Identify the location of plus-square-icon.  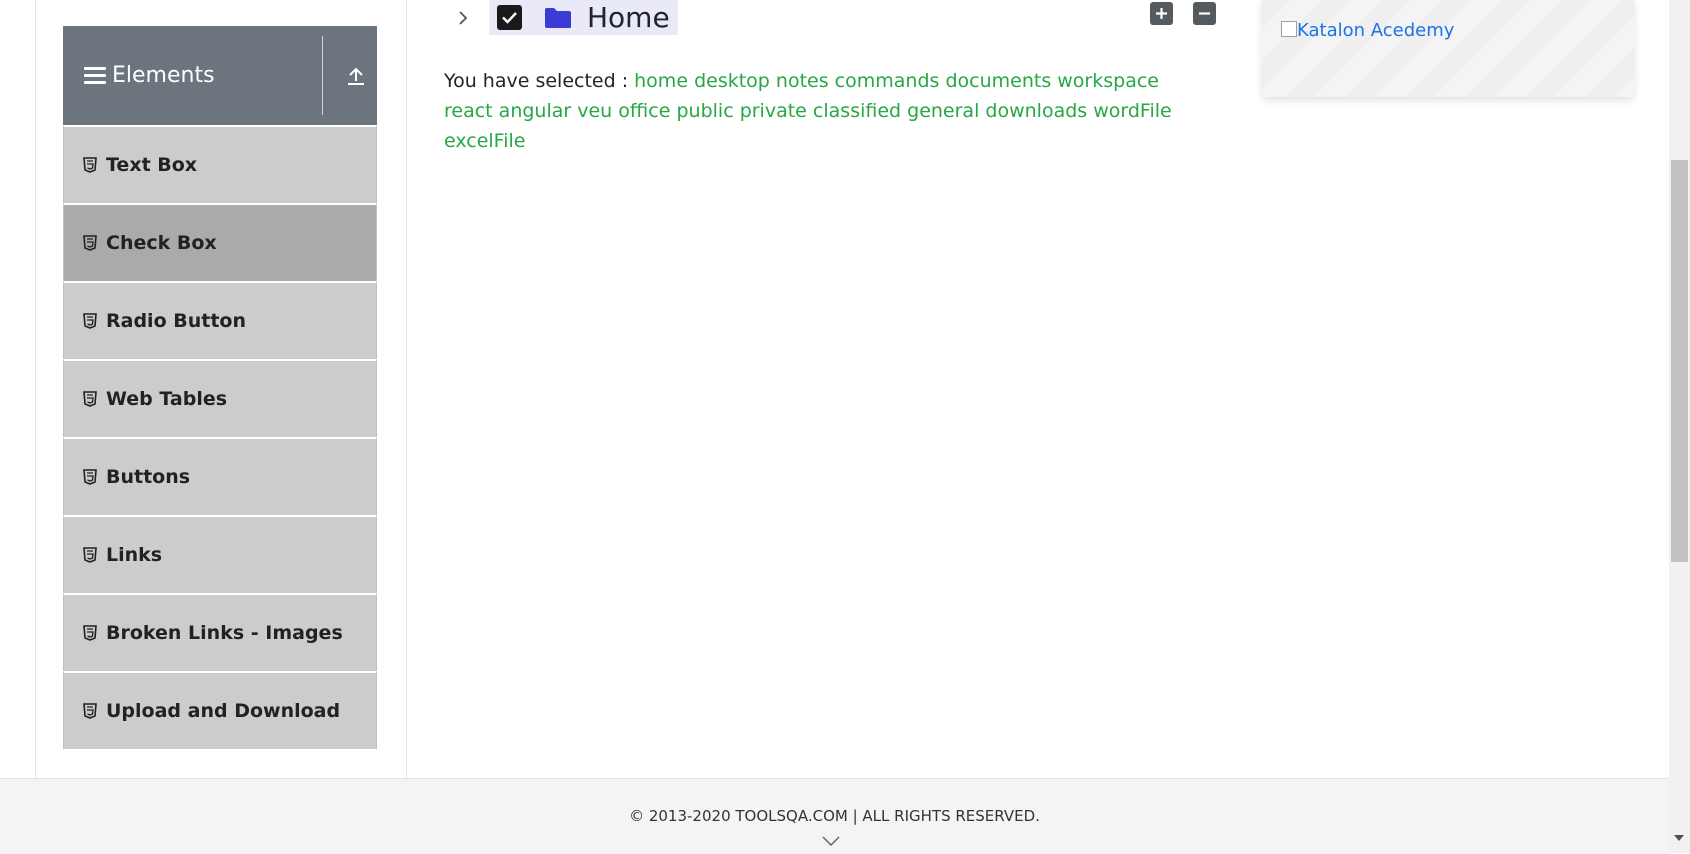
(1161, 13).